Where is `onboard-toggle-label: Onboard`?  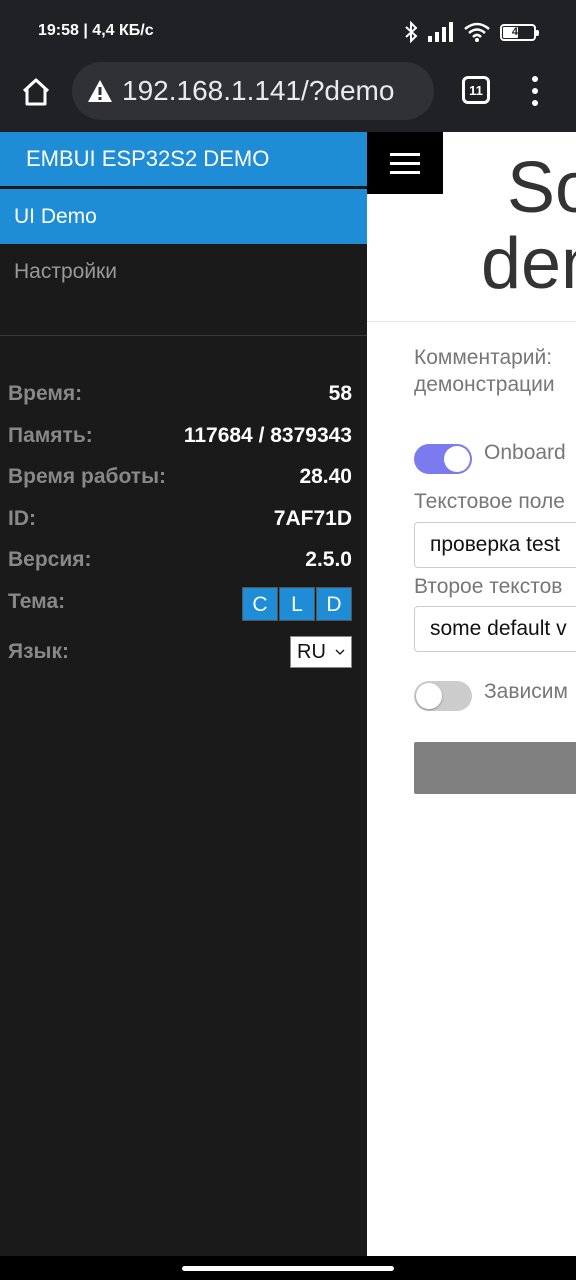
onboard-toggle-label: Onboard is located at coordinates (525, 452).